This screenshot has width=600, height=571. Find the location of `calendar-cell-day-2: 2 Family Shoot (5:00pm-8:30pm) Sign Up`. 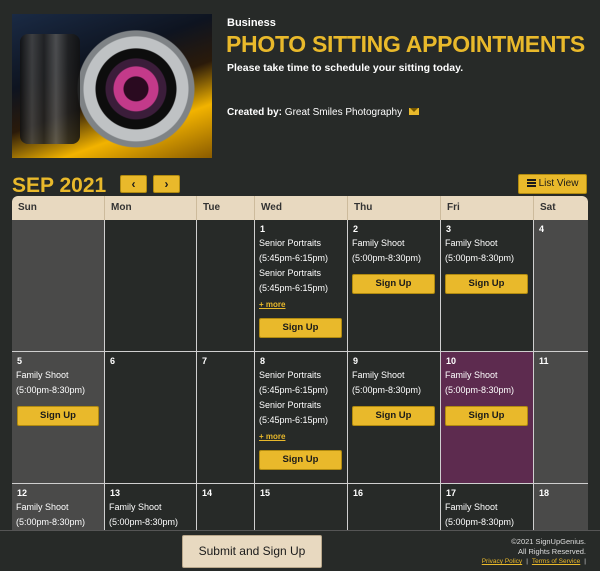

calendar-cell-day-2: 2 Family Shoot (5:00pm-8:30pm) Sign Up is located at coordinates (394, 286).